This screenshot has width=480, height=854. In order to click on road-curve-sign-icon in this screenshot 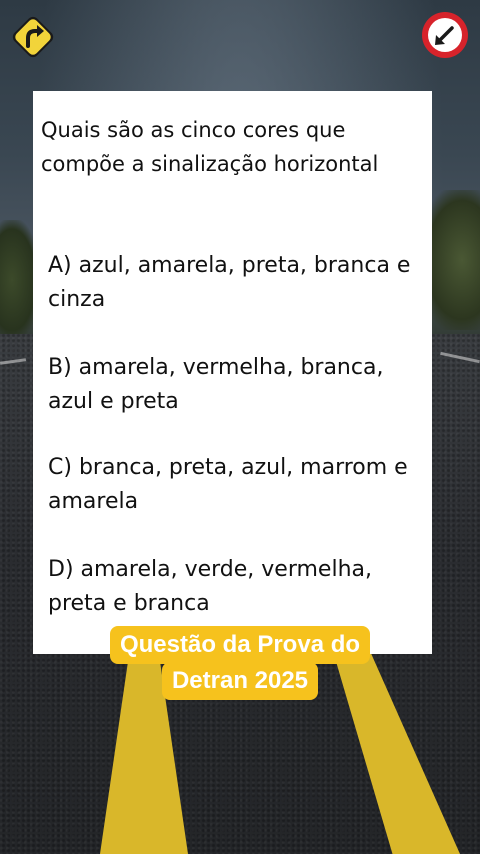, I will do `click(33, 37)`.